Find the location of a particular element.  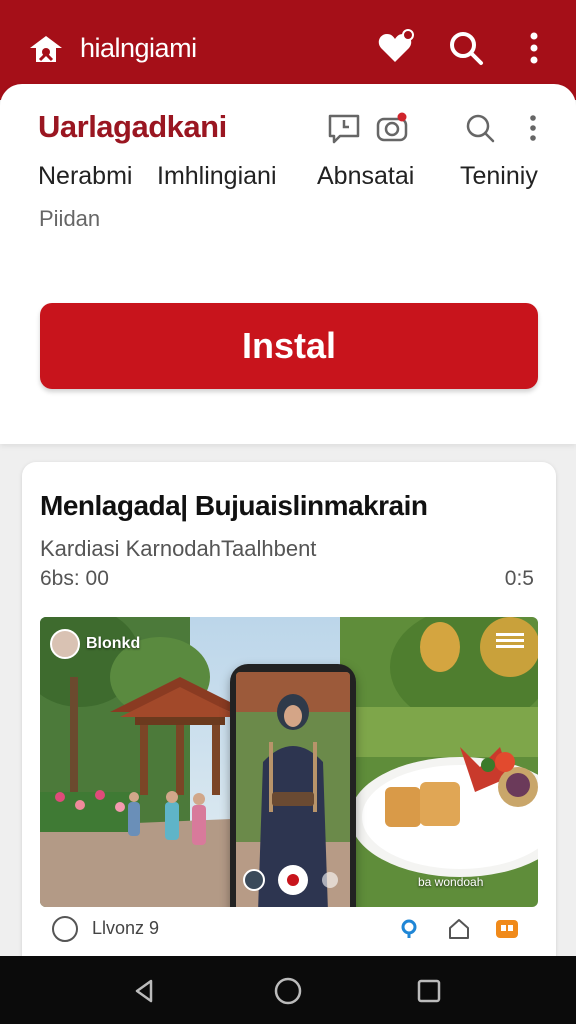

category-tabs: Nerabmi Imhlingiani Abnsatai Teniniy is located at coordinates (288, 180).